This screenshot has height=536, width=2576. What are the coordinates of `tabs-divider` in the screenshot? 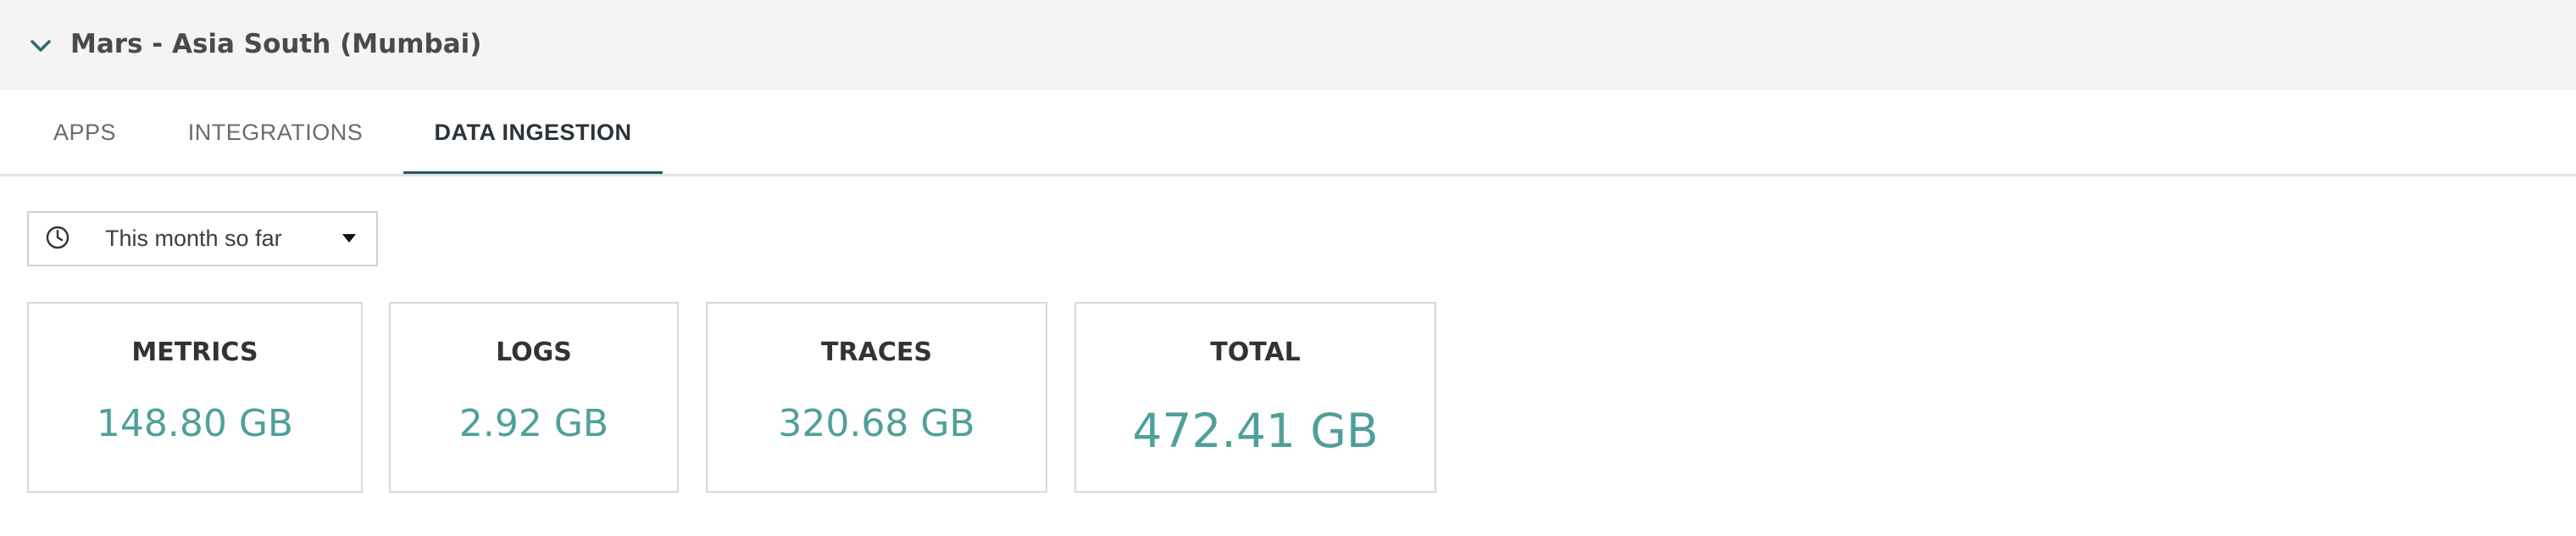 It's located at (1288, 175).